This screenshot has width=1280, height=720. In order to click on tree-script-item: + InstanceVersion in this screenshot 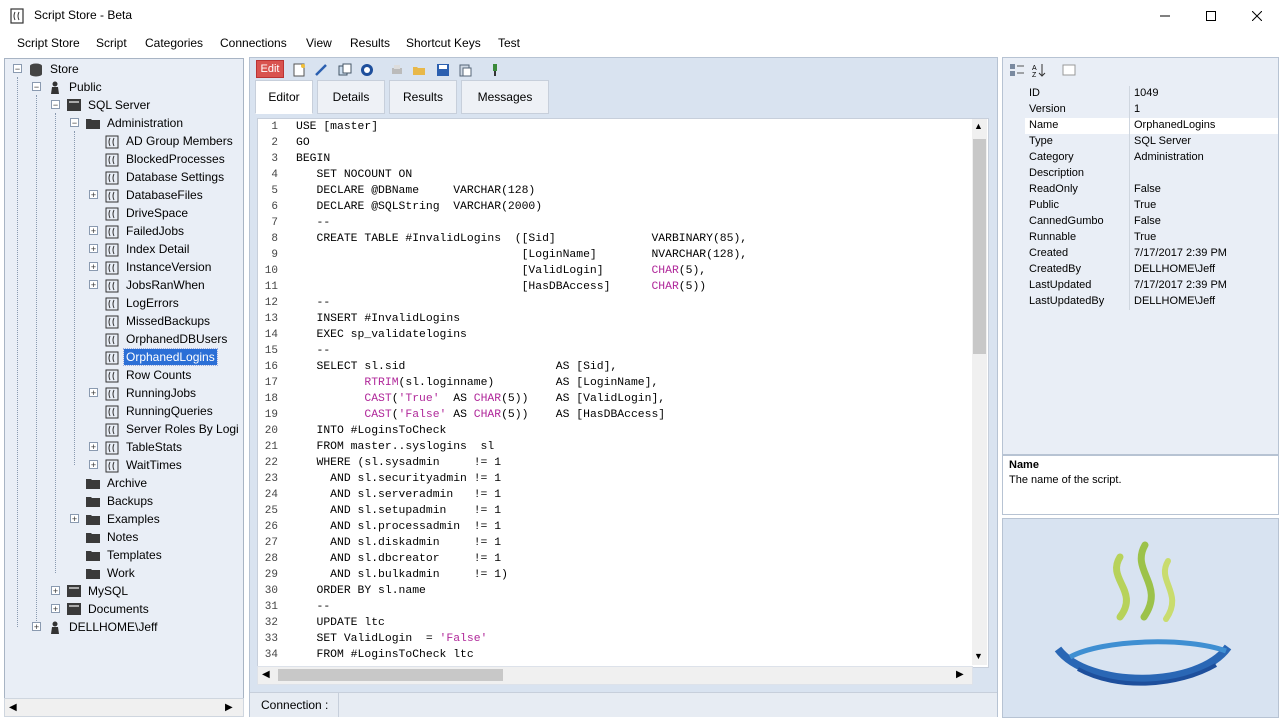, I will do `click(151, 267)`.